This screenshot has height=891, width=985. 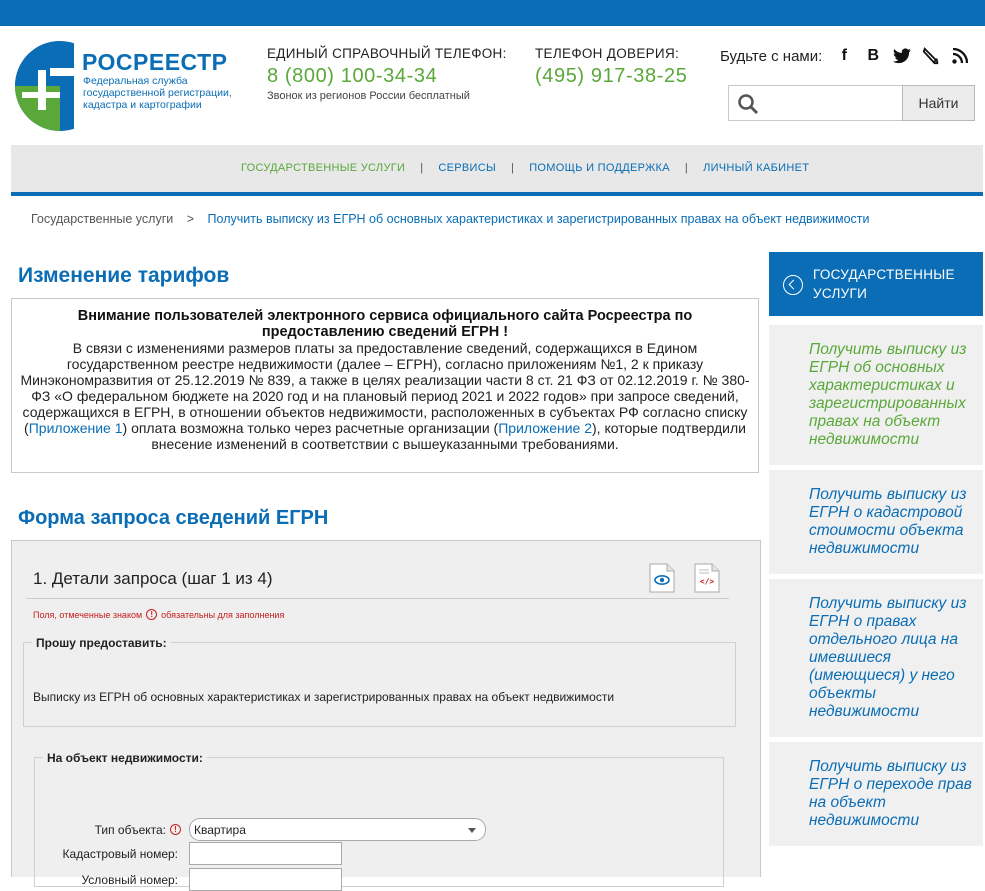 What do you see at coordinates (368, 96) in the screenshot?
I see `hotline-note: Звонок из регионов России бесплатный` at bounding box center [368, 96].